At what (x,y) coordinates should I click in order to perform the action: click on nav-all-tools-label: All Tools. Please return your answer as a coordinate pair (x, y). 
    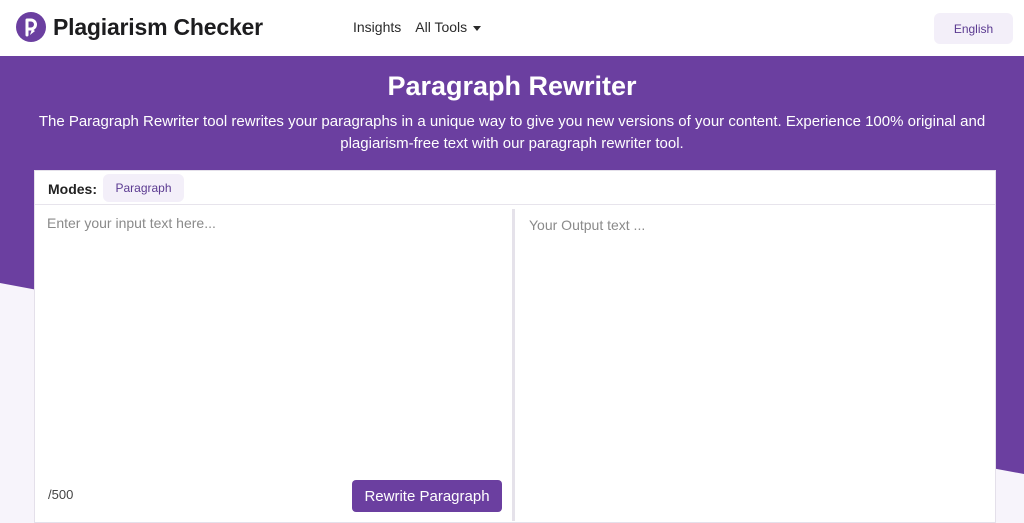
    Looking at the image, I should click on (441, 27).